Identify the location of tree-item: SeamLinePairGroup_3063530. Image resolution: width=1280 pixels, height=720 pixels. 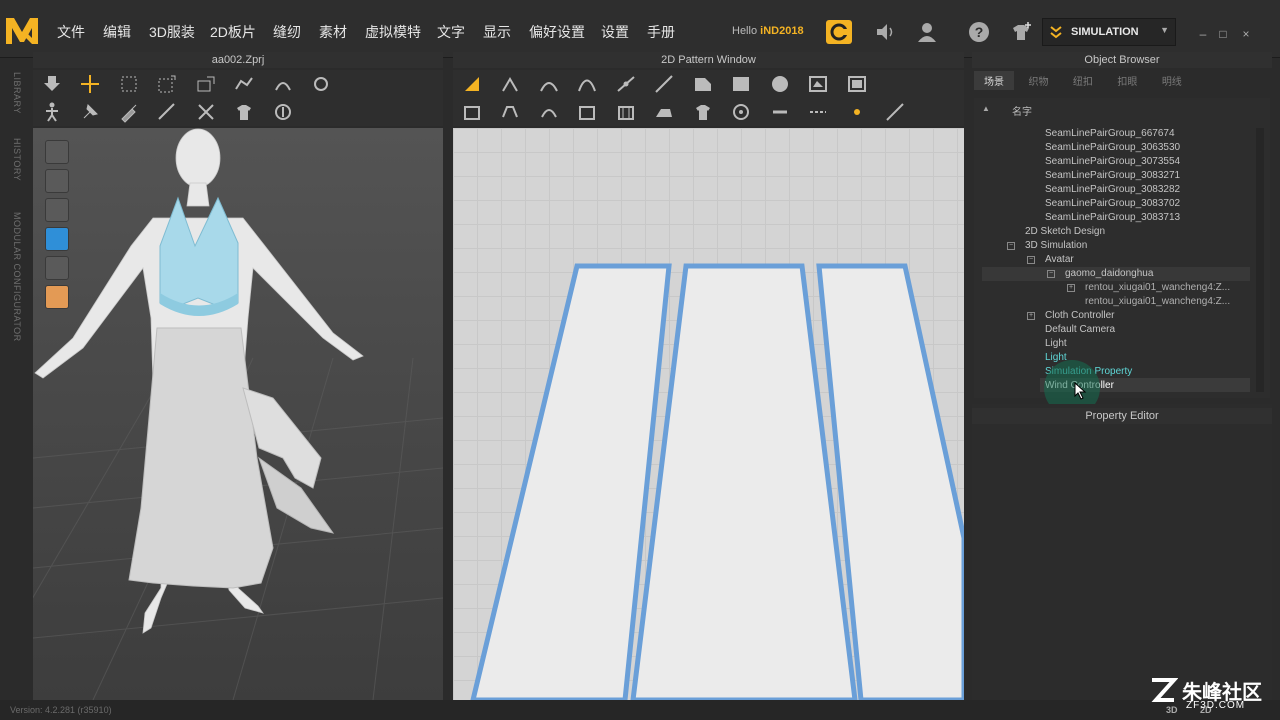
(1112, 147).